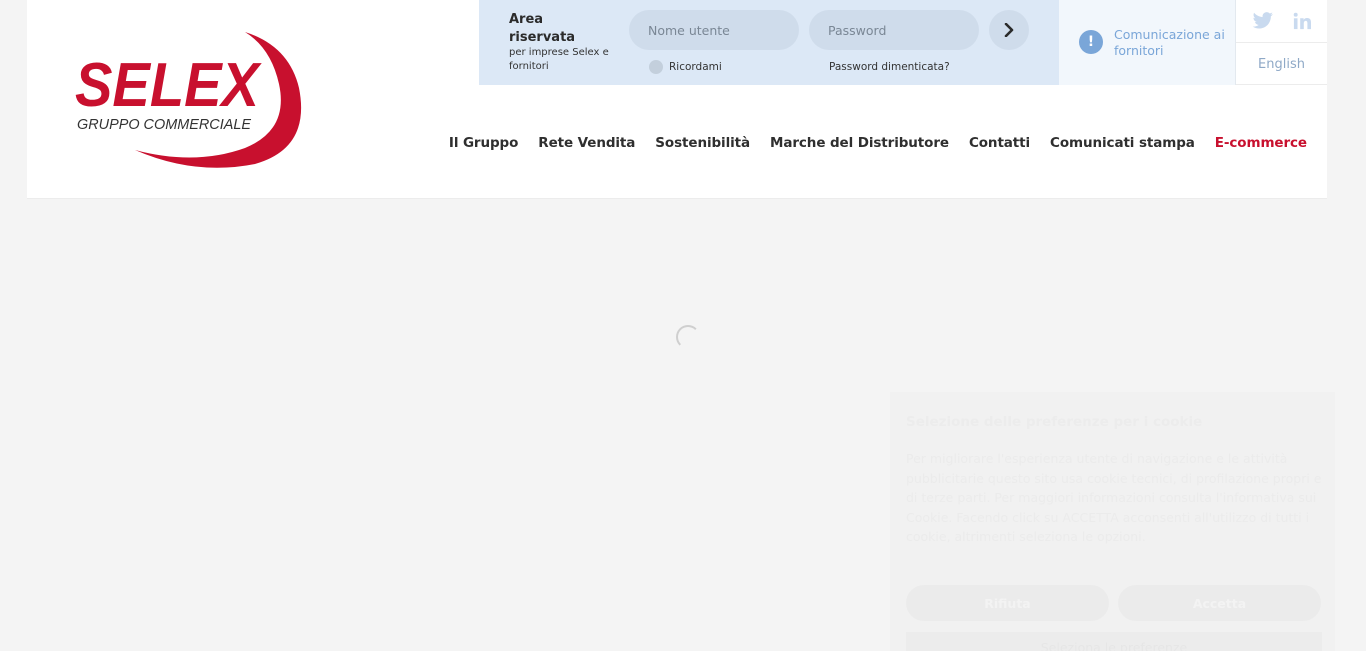  What do you see at coordinates (1302, 21) in the screenshot?
I see `linkedin-icon` at bounding box center [1302, 21].